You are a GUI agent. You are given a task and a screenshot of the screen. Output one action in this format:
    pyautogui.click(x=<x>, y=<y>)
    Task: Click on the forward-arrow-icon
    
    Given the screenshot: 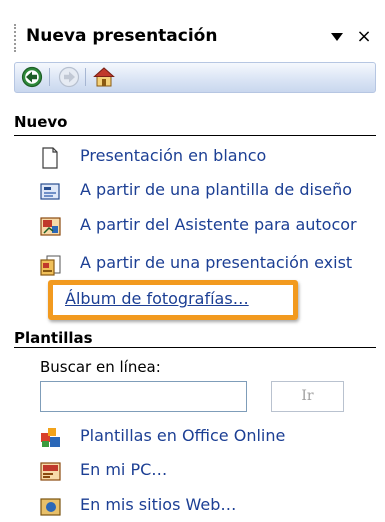 What is the action you would take?
    pyautogui.click(x=69, y=77)
    